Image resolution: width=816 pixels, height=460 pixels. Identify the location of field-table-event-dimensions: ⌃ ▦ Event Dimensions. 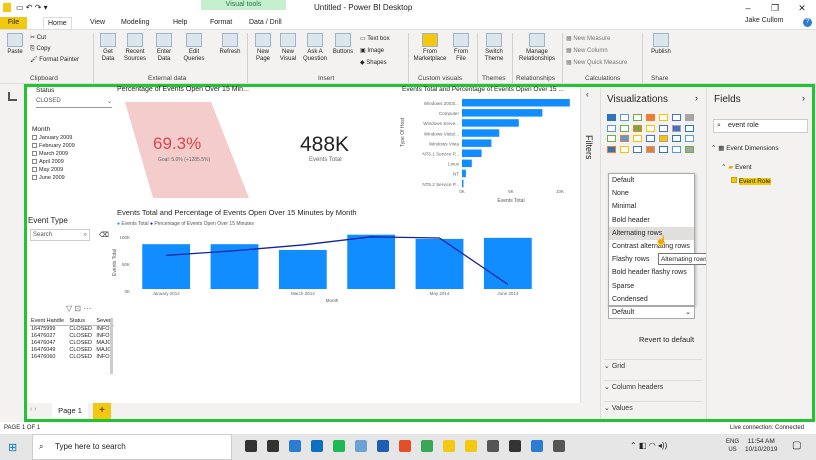
(745, 148).